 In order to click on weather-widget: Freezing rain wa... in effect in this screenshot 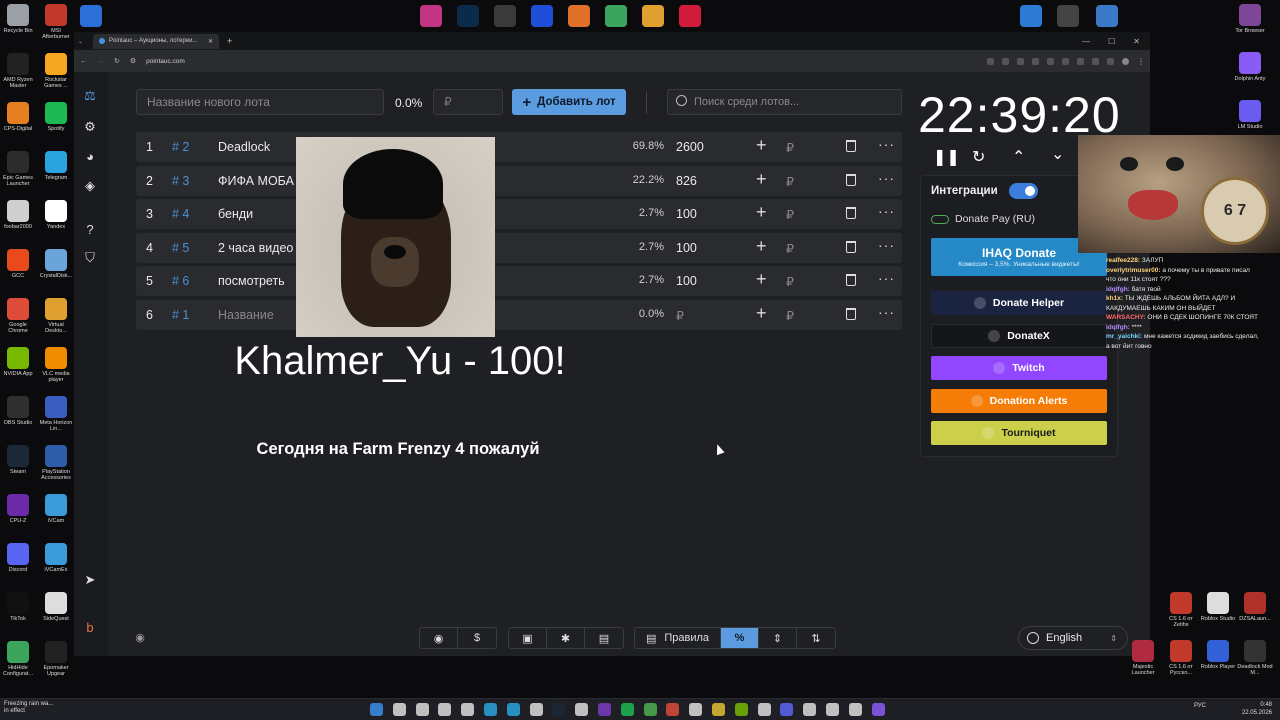, I will do `click(28, 708)`.